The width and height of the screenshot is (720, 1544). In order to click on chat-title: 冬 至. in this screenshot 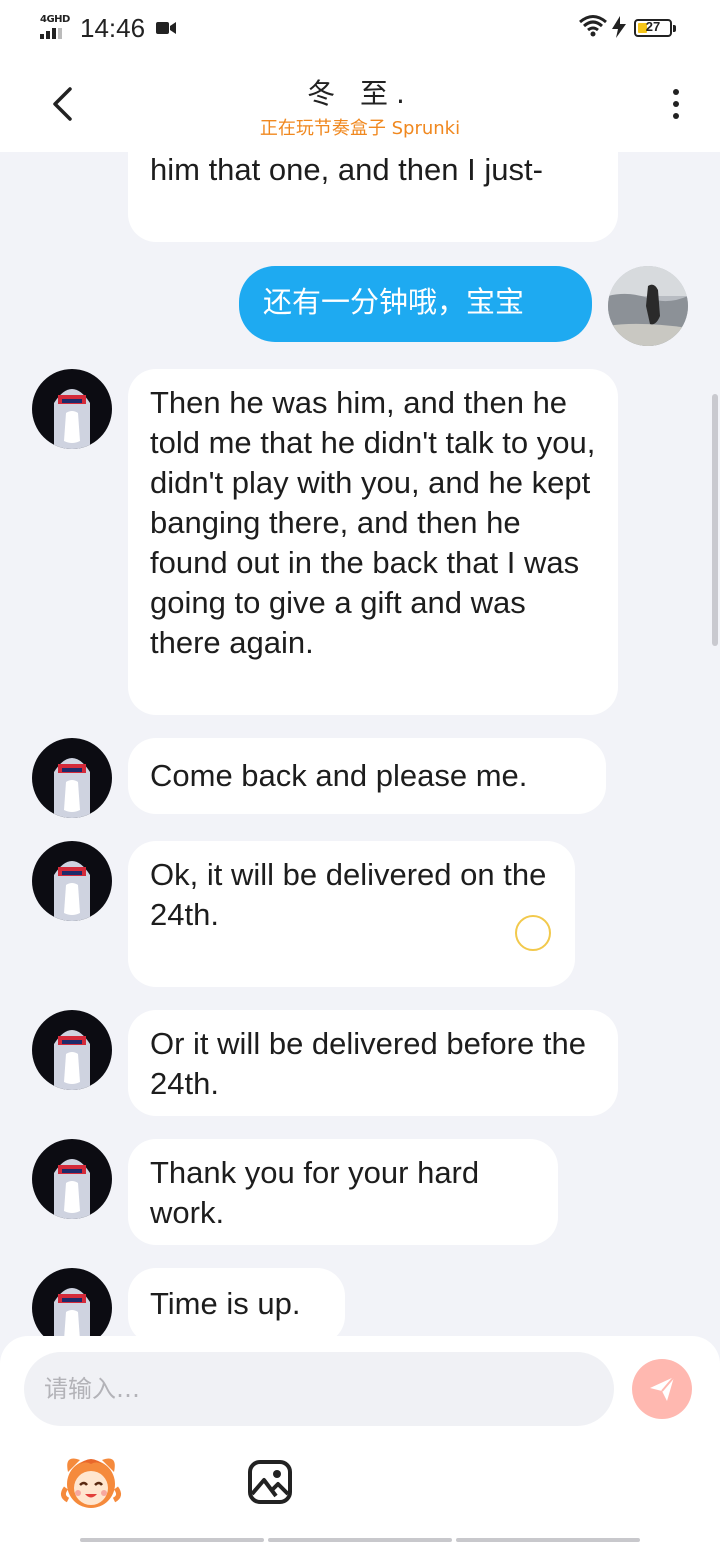, I will do `click(360, 93)`.